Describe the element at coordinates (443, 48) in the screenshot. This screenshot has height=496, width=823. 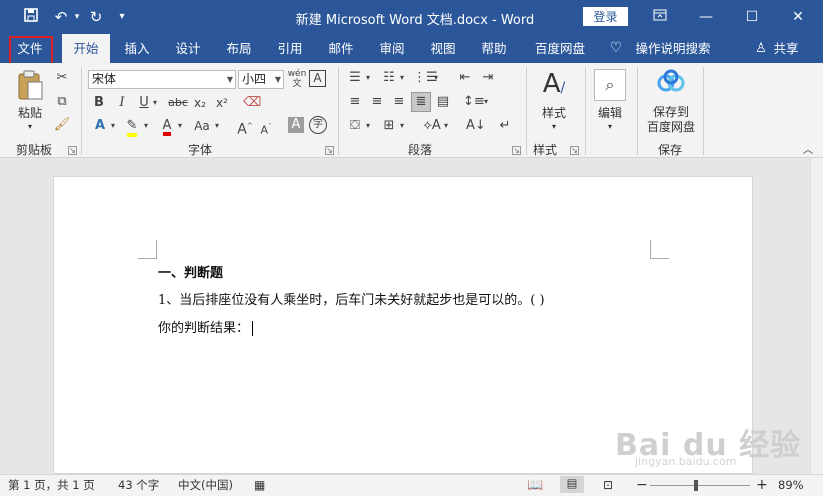
I see `tab-view: 视图` at that location.